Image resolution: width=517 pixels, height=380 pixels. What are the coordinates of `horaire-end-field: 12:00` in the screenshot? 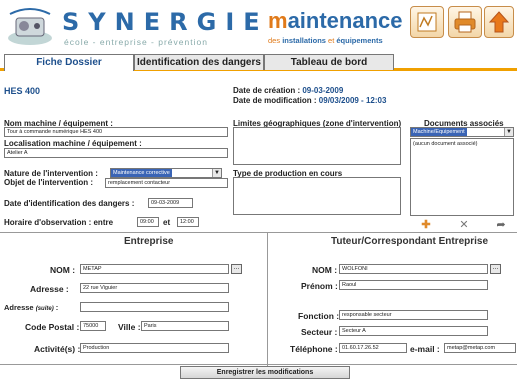 It's located at (188, 222).